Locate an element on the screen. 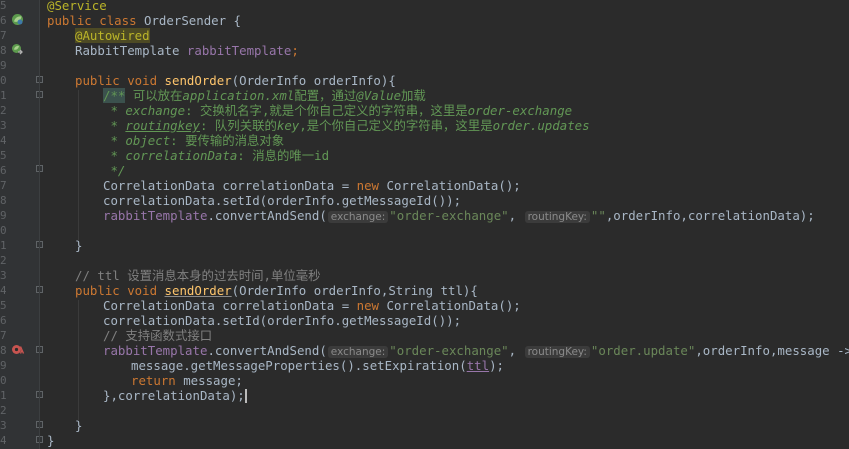 The image size is (849, 449). code-line: },correlationData); is located at coordinates (147, 395).